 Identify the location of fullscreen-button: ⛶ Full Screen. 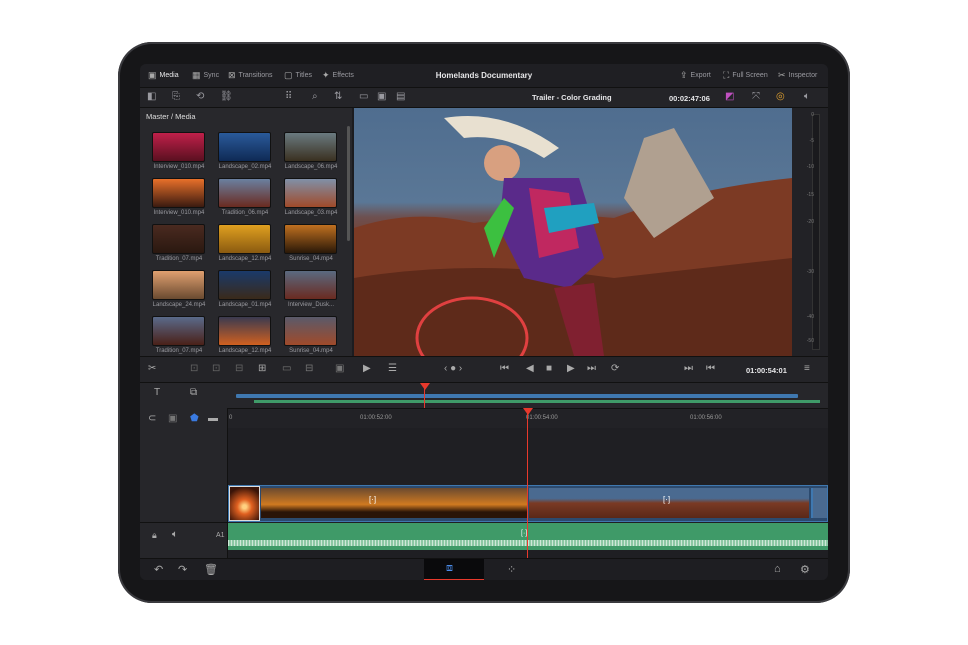
(745, 75).